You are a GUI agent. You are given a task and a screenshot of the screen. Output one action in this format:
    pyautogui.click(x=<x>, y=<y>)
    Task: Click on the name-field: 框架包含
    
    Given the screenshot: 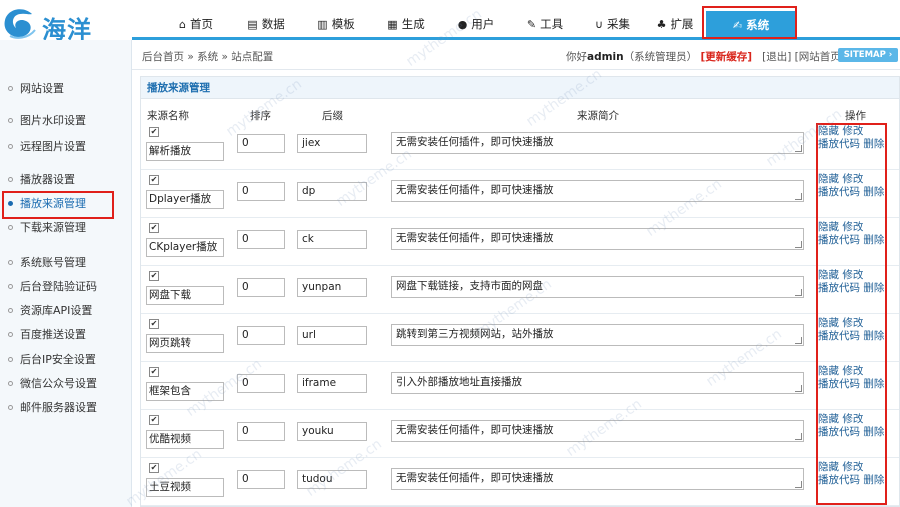 What is the action you would take?
    pyautogui.click(x=185, y=391)
    